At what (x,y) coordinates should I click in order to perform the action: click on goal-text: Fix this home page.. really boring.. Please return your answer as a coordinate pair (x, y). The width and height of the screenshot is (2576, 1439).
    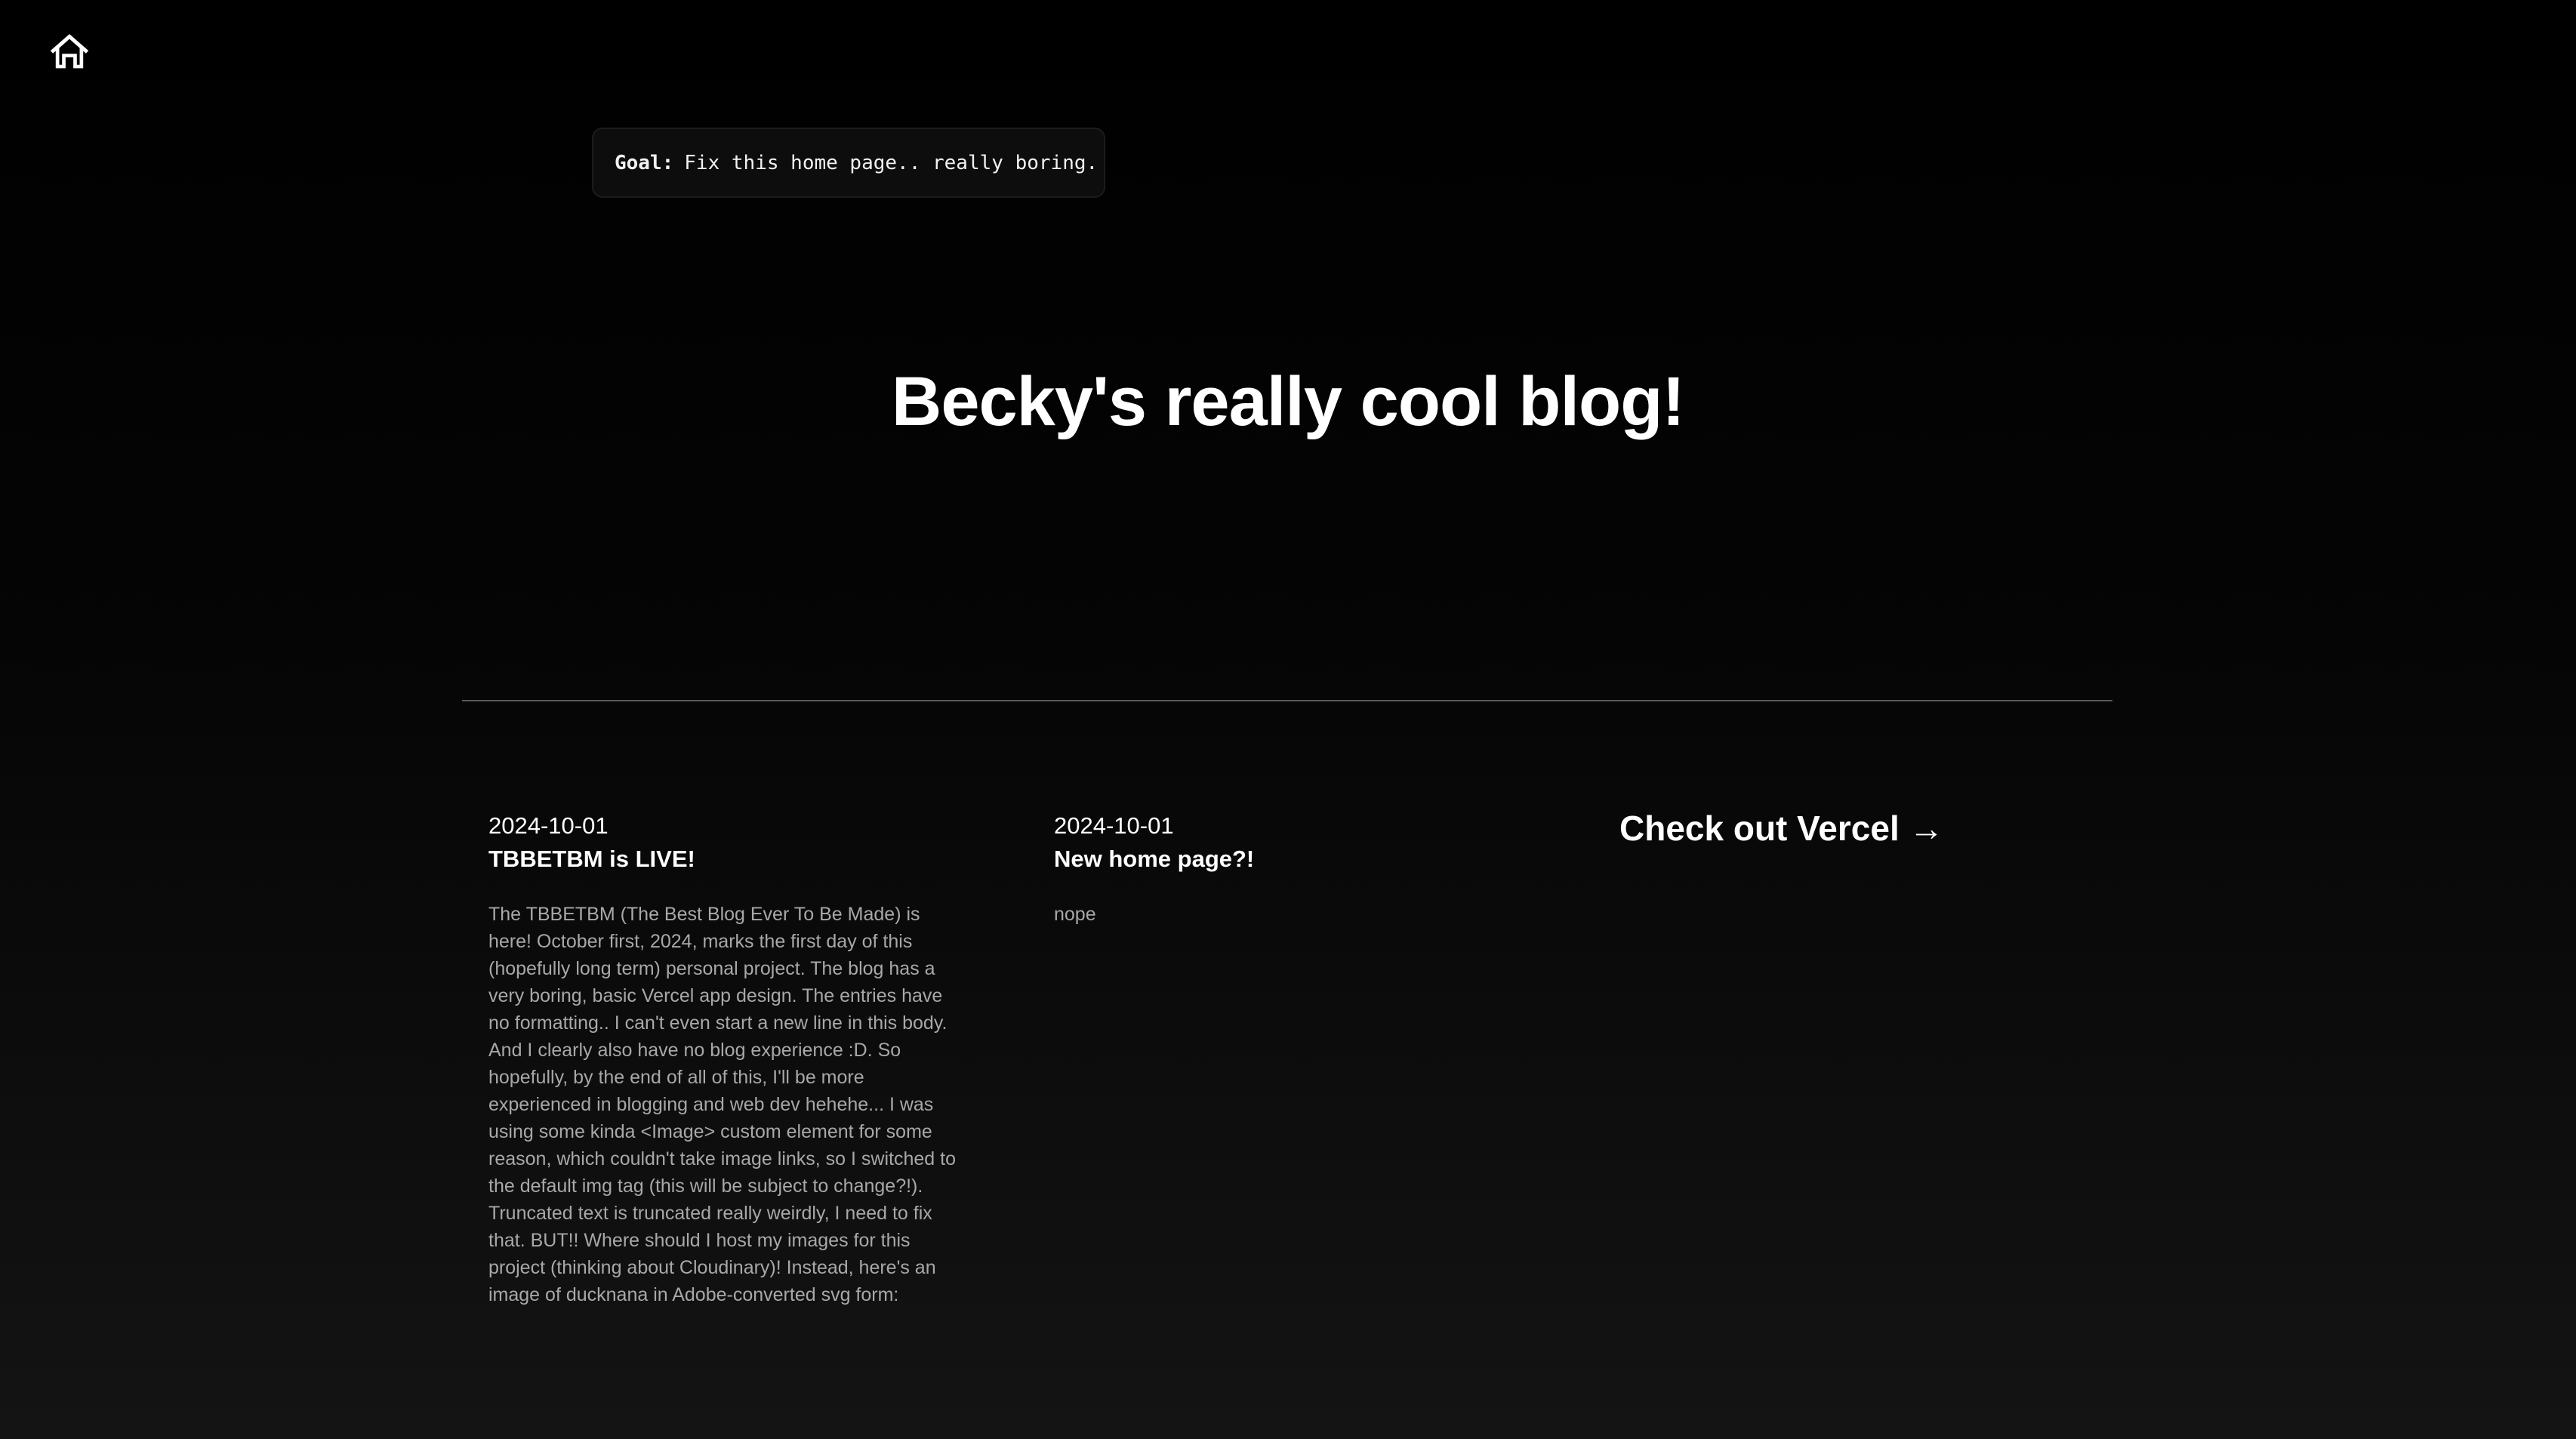
    Looking at the image, I should click on (891, 162).